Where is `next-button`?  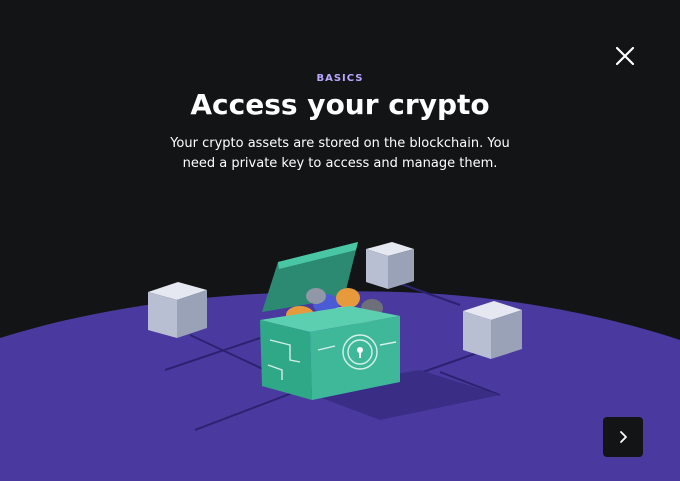 next-button is located at coordinates (623, 437).